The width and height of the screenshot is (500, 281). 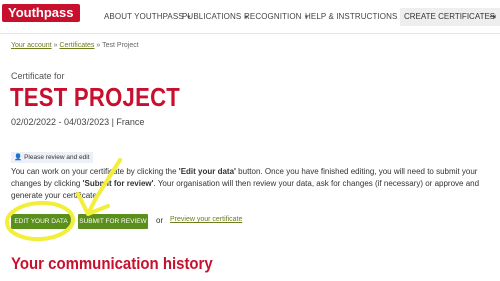 What do you see at coordinates (112, 263) in the screenshot?
I see `communication-history-title: Your communication history` at bounding box center [112, 263].